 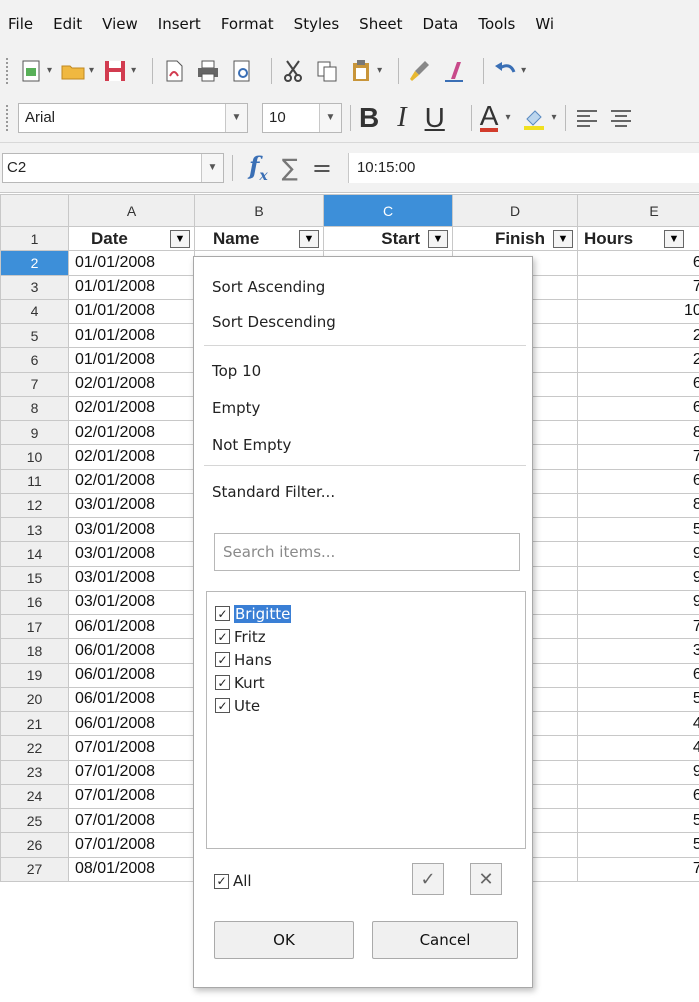 I want to click on column-header-e: E, so click(x=638, y=210).